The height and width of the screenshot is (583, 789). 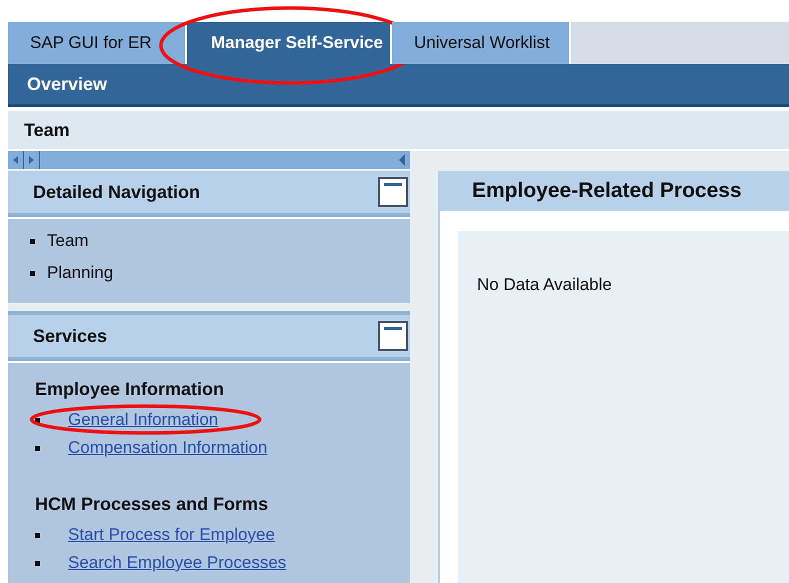 I want to click on section-title: Services, so click(x=70, y=336).